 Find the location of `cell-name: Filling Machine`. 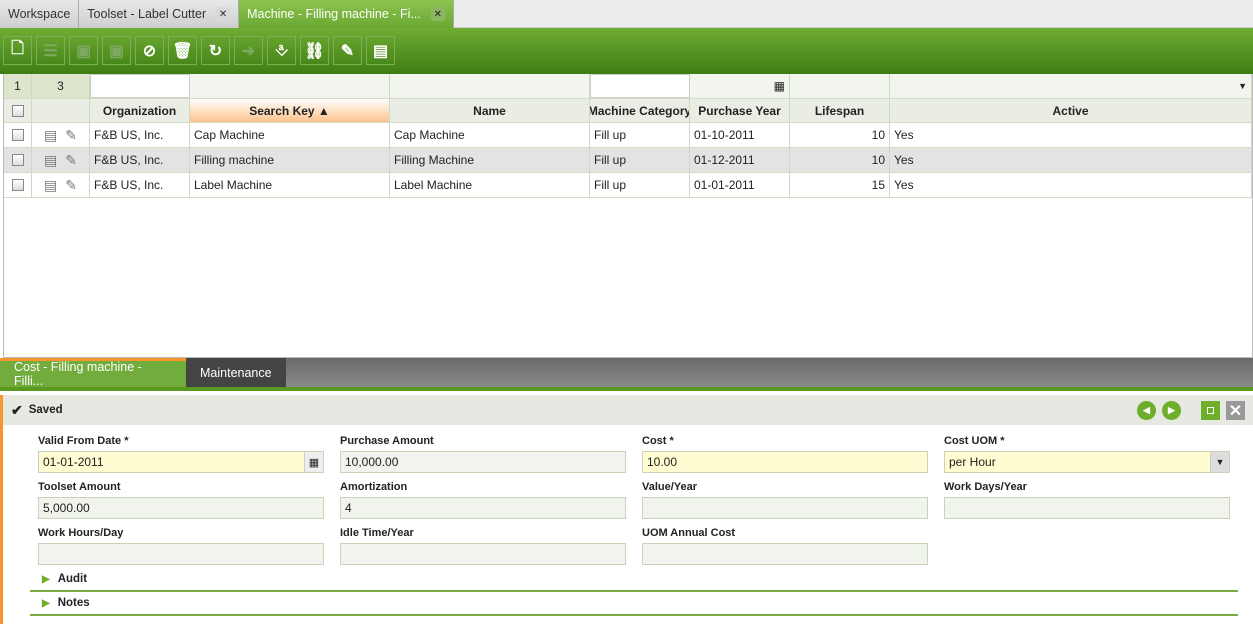

cell-name: Filling Machine is located at coordinates (490, 160).